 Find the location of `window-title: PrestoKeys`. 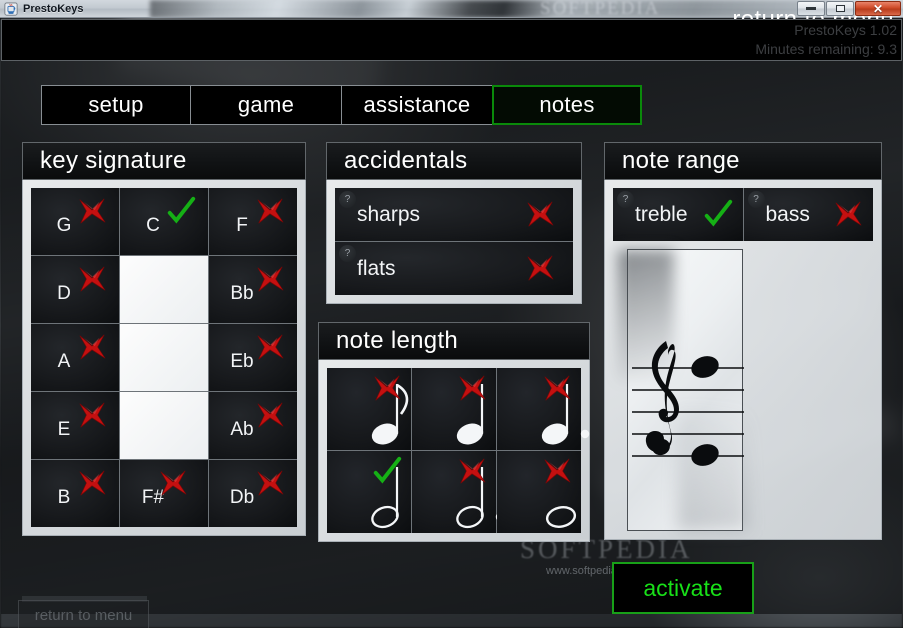

window-title: PrestoKeys is located at coordinates (53, 8).